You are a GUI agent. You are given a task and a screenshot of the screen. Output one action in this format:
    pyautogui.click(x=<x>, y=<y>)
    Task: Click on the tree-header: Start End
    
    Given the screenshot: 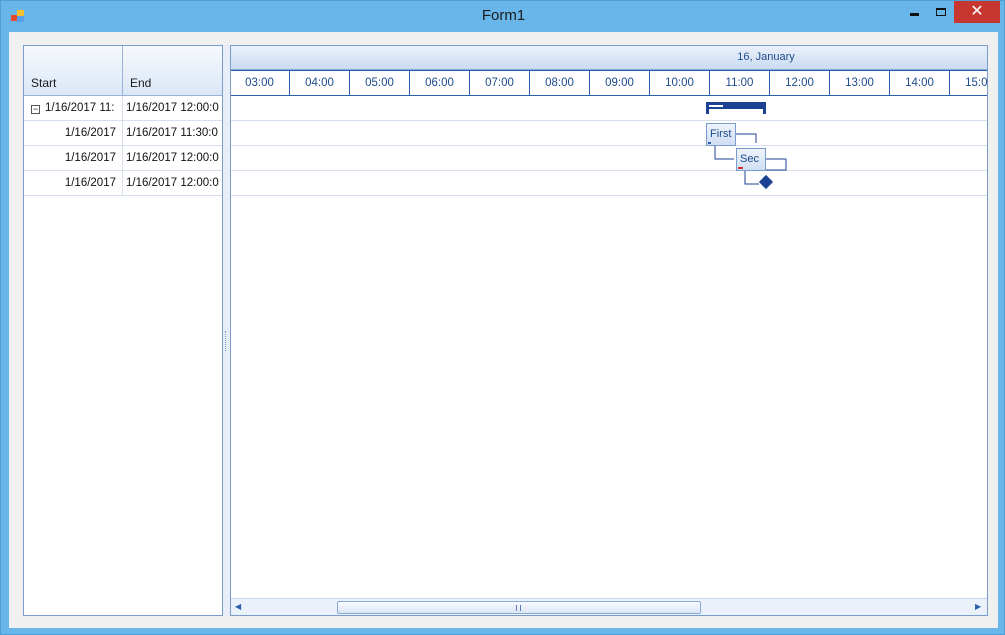 What is the action you would take?
    pyautogui.click(x=123, y=71)
    